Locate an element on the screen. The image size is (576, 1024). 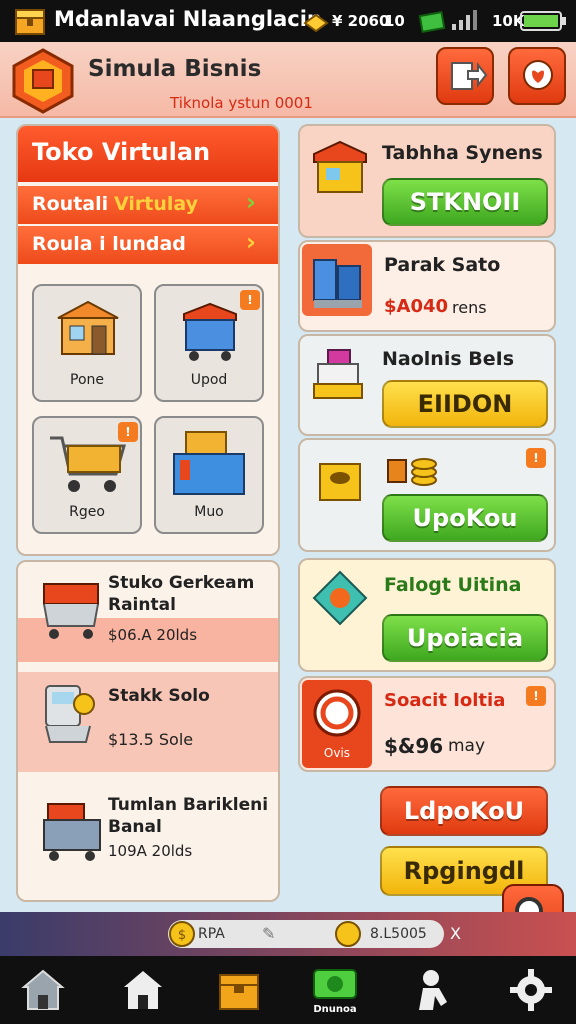
close-icon: X is located at coordinates (455, 933).